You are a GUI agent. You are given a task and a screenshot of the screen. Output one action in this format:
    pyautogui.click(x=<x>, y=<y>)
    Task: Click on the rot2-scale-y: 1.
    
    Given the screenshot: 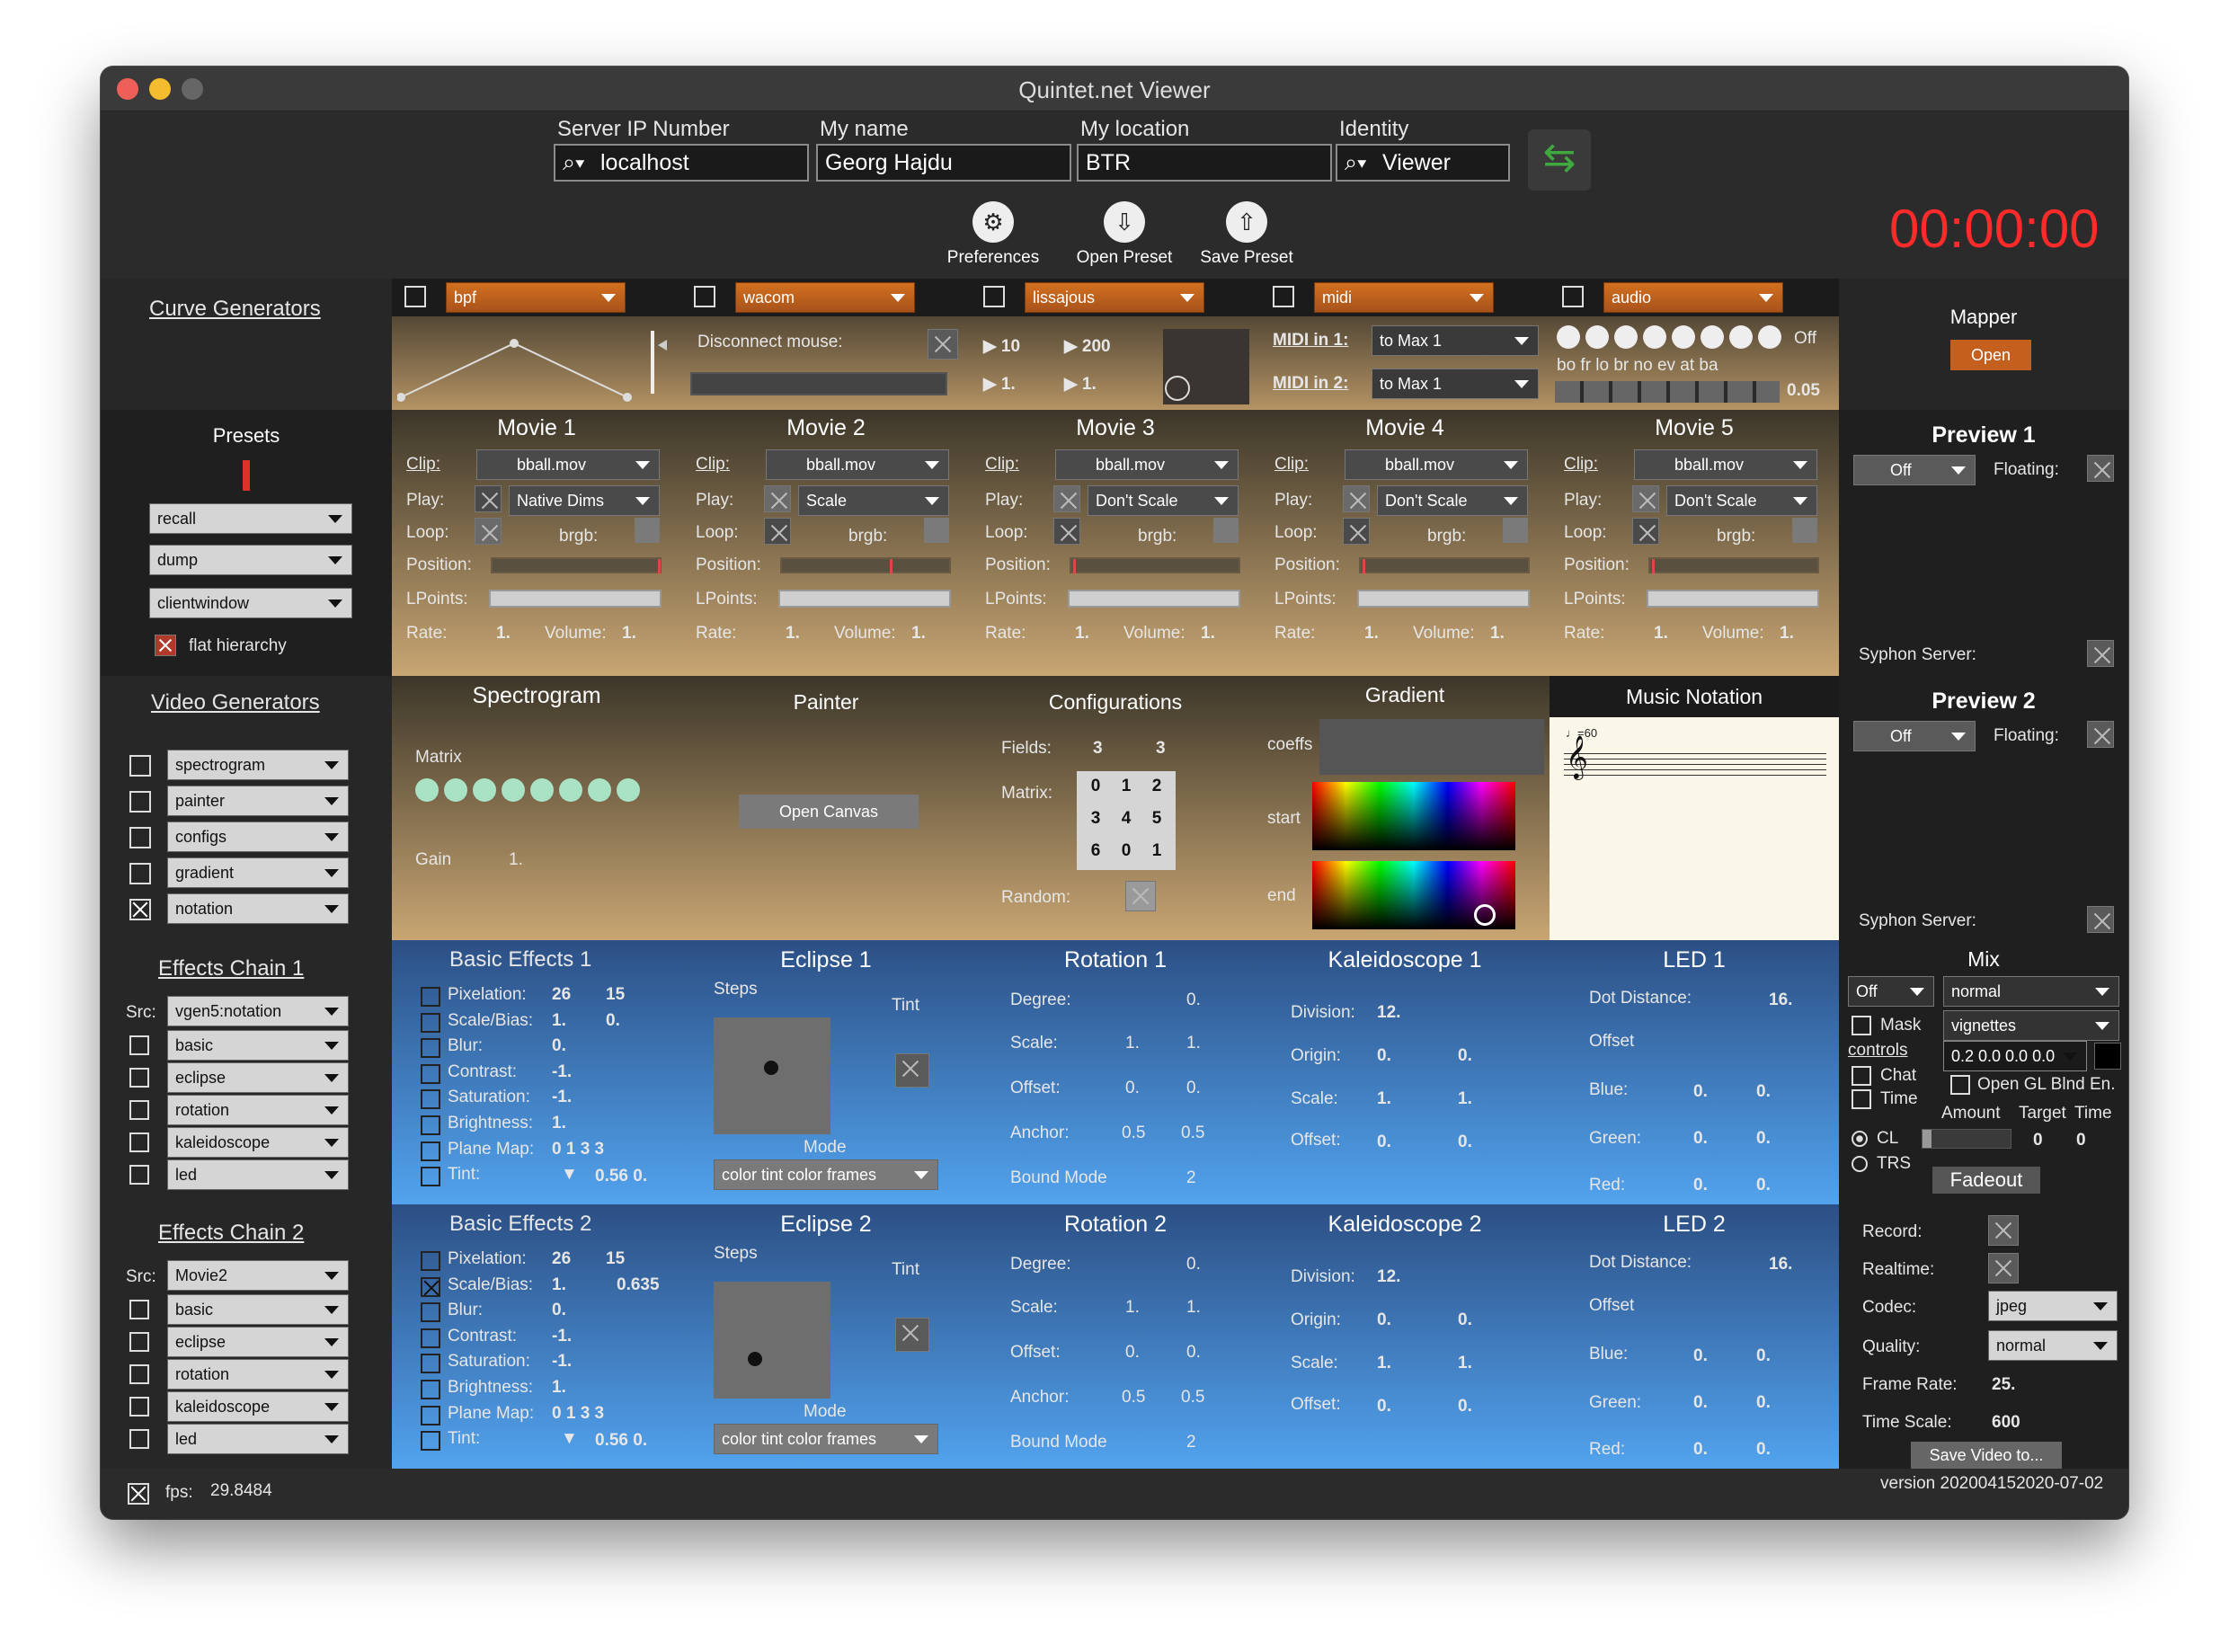 What is the action you would take?
    pyautogui.click(x=1193, y=1308)
    